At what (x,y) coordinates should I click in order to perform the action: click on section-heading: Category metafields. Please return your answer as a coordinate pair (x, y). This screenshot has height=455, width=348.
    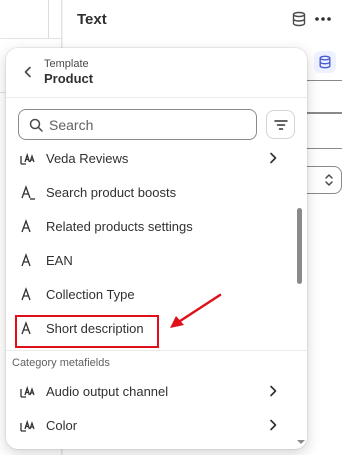
    Looking at the image, I should click on (61, 363).